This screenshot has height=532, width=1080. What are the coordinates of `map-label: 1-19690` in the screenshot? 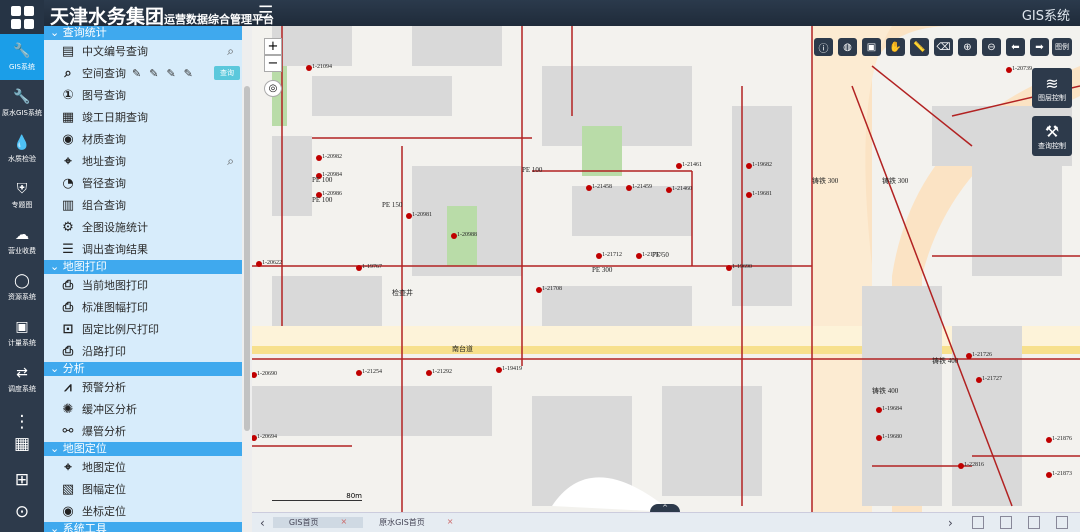 It's located at (742, 267).